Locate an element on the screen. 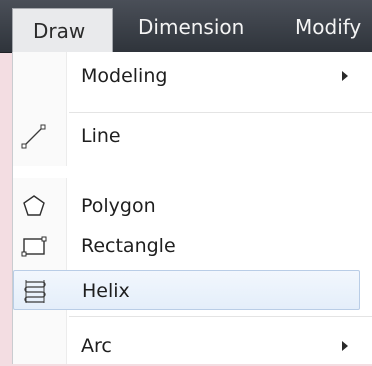  helix-icon is located at coordinates (35, 291).